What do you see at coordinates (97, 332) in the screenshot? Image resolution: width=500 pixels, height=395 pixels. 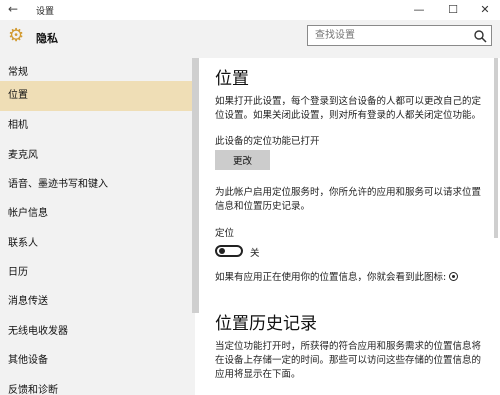 I see `sidebar-item-radios: 无线电收发器` at bounding box center [97, 332].